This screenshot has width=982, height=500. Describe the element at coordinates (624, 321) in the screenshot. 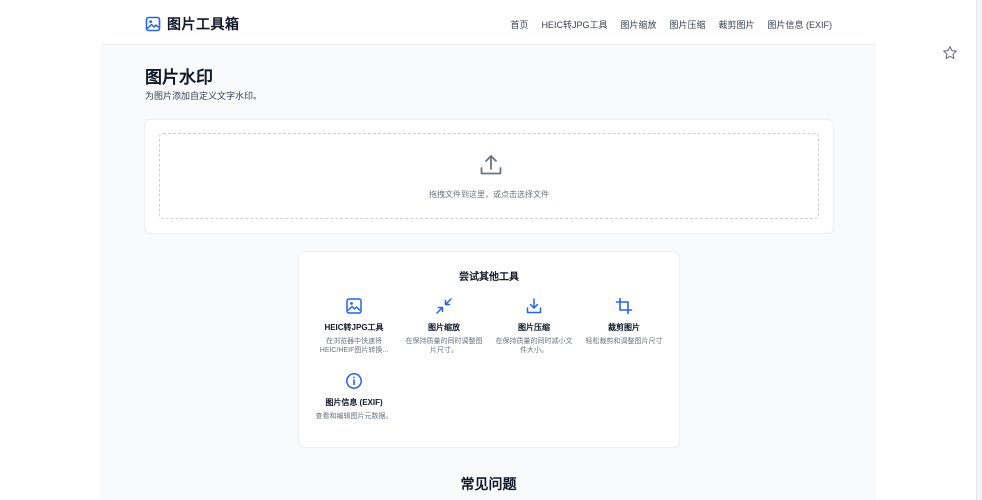

I see `tool-card-crop-image: 裁剪图片 轻松裁剪和调整图片尺寸` at that location.